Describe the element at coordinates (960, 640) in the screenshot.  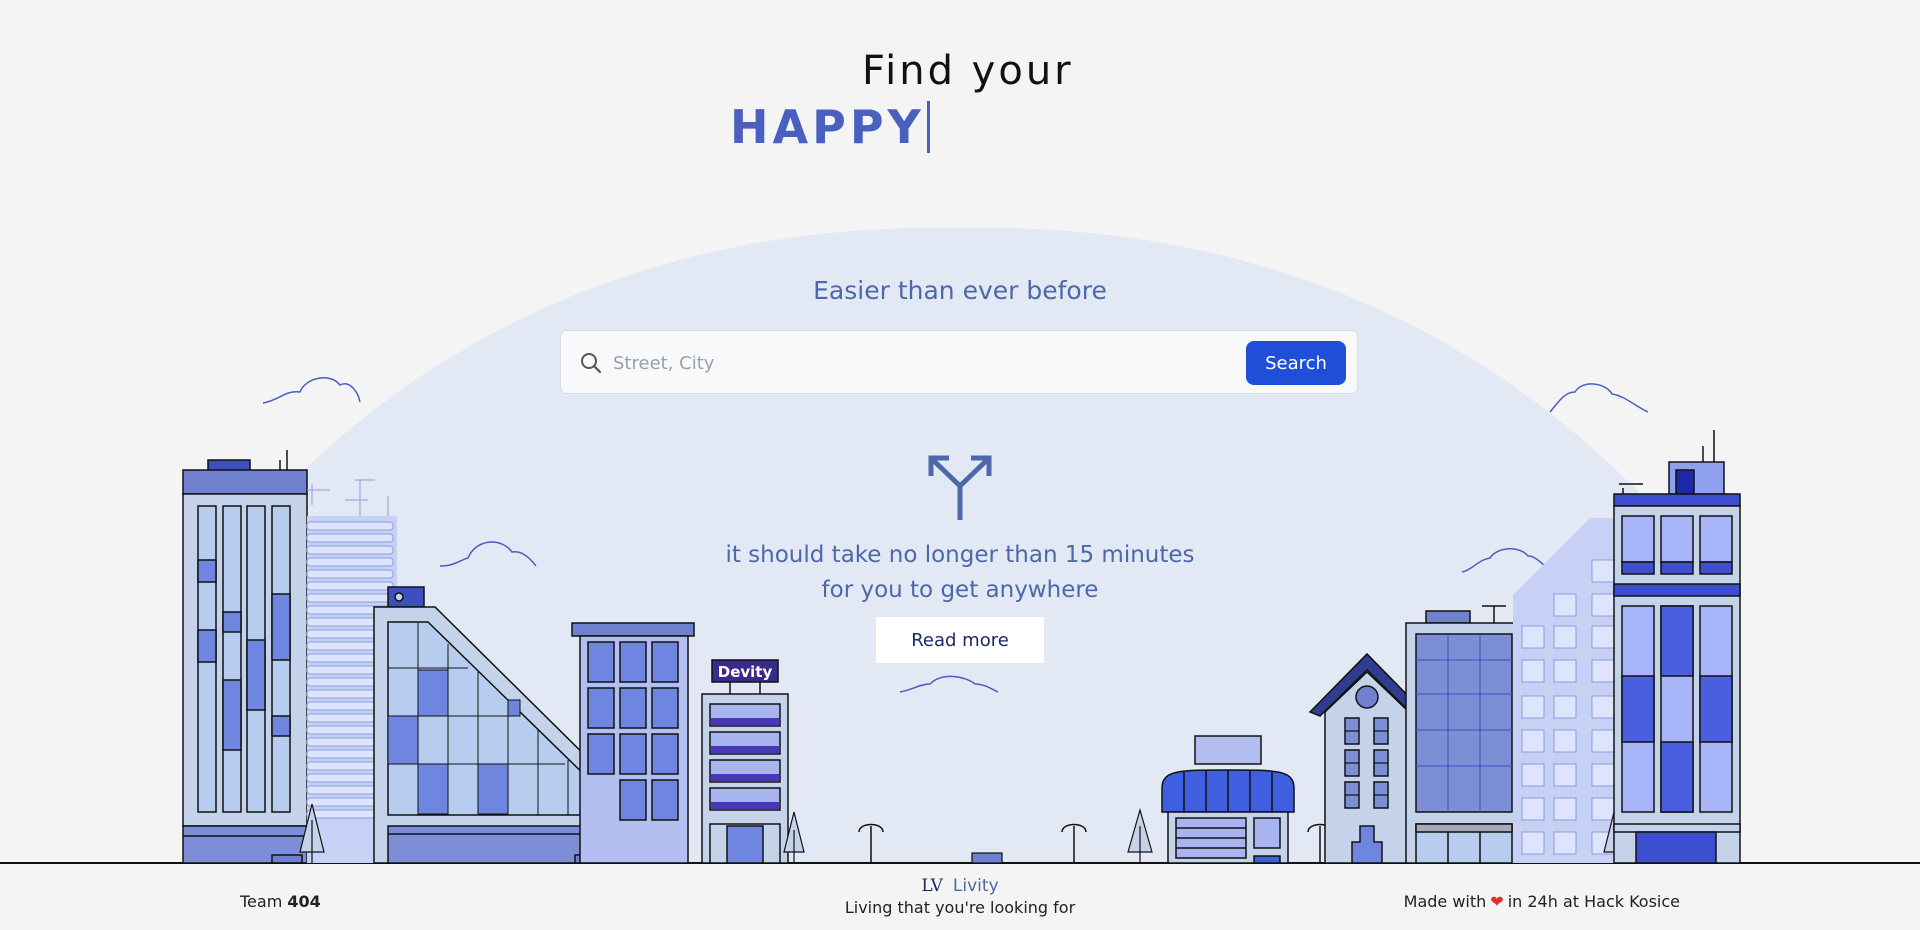
I see `read-more-button: Read more` at that location.